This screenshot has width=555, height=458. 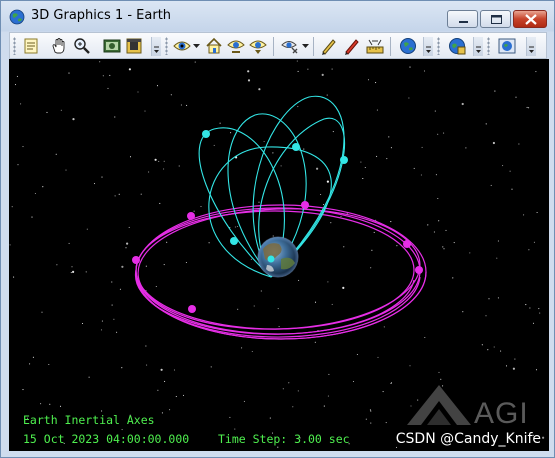 I want to click on minimize-button, so click(x=462, y=19).